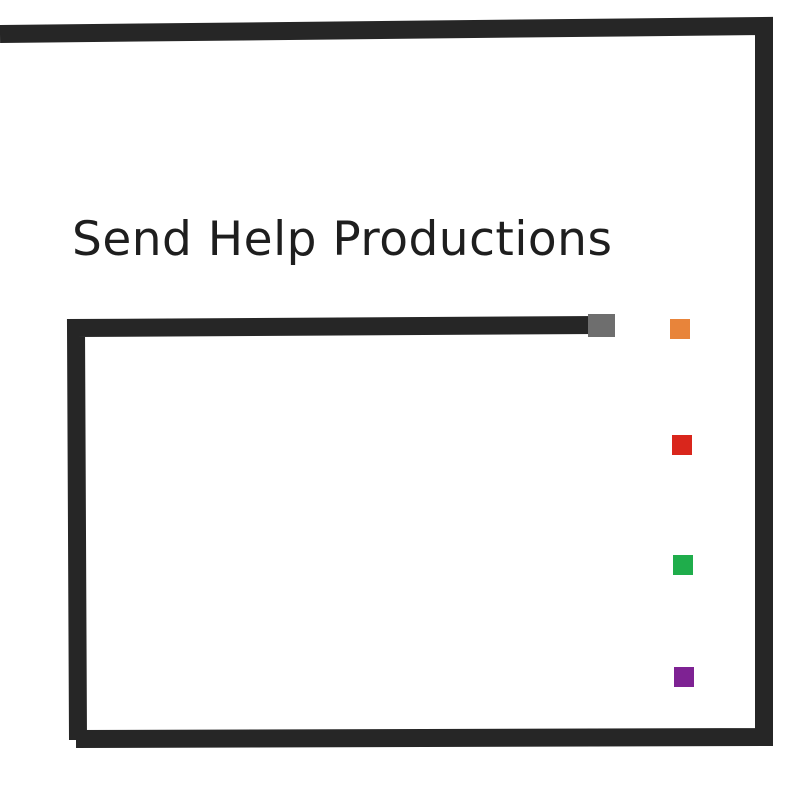 Image resolution: width=800 pixels, height=800 pixels. I want to click on inner-bracket-handle, so click(601, 325).